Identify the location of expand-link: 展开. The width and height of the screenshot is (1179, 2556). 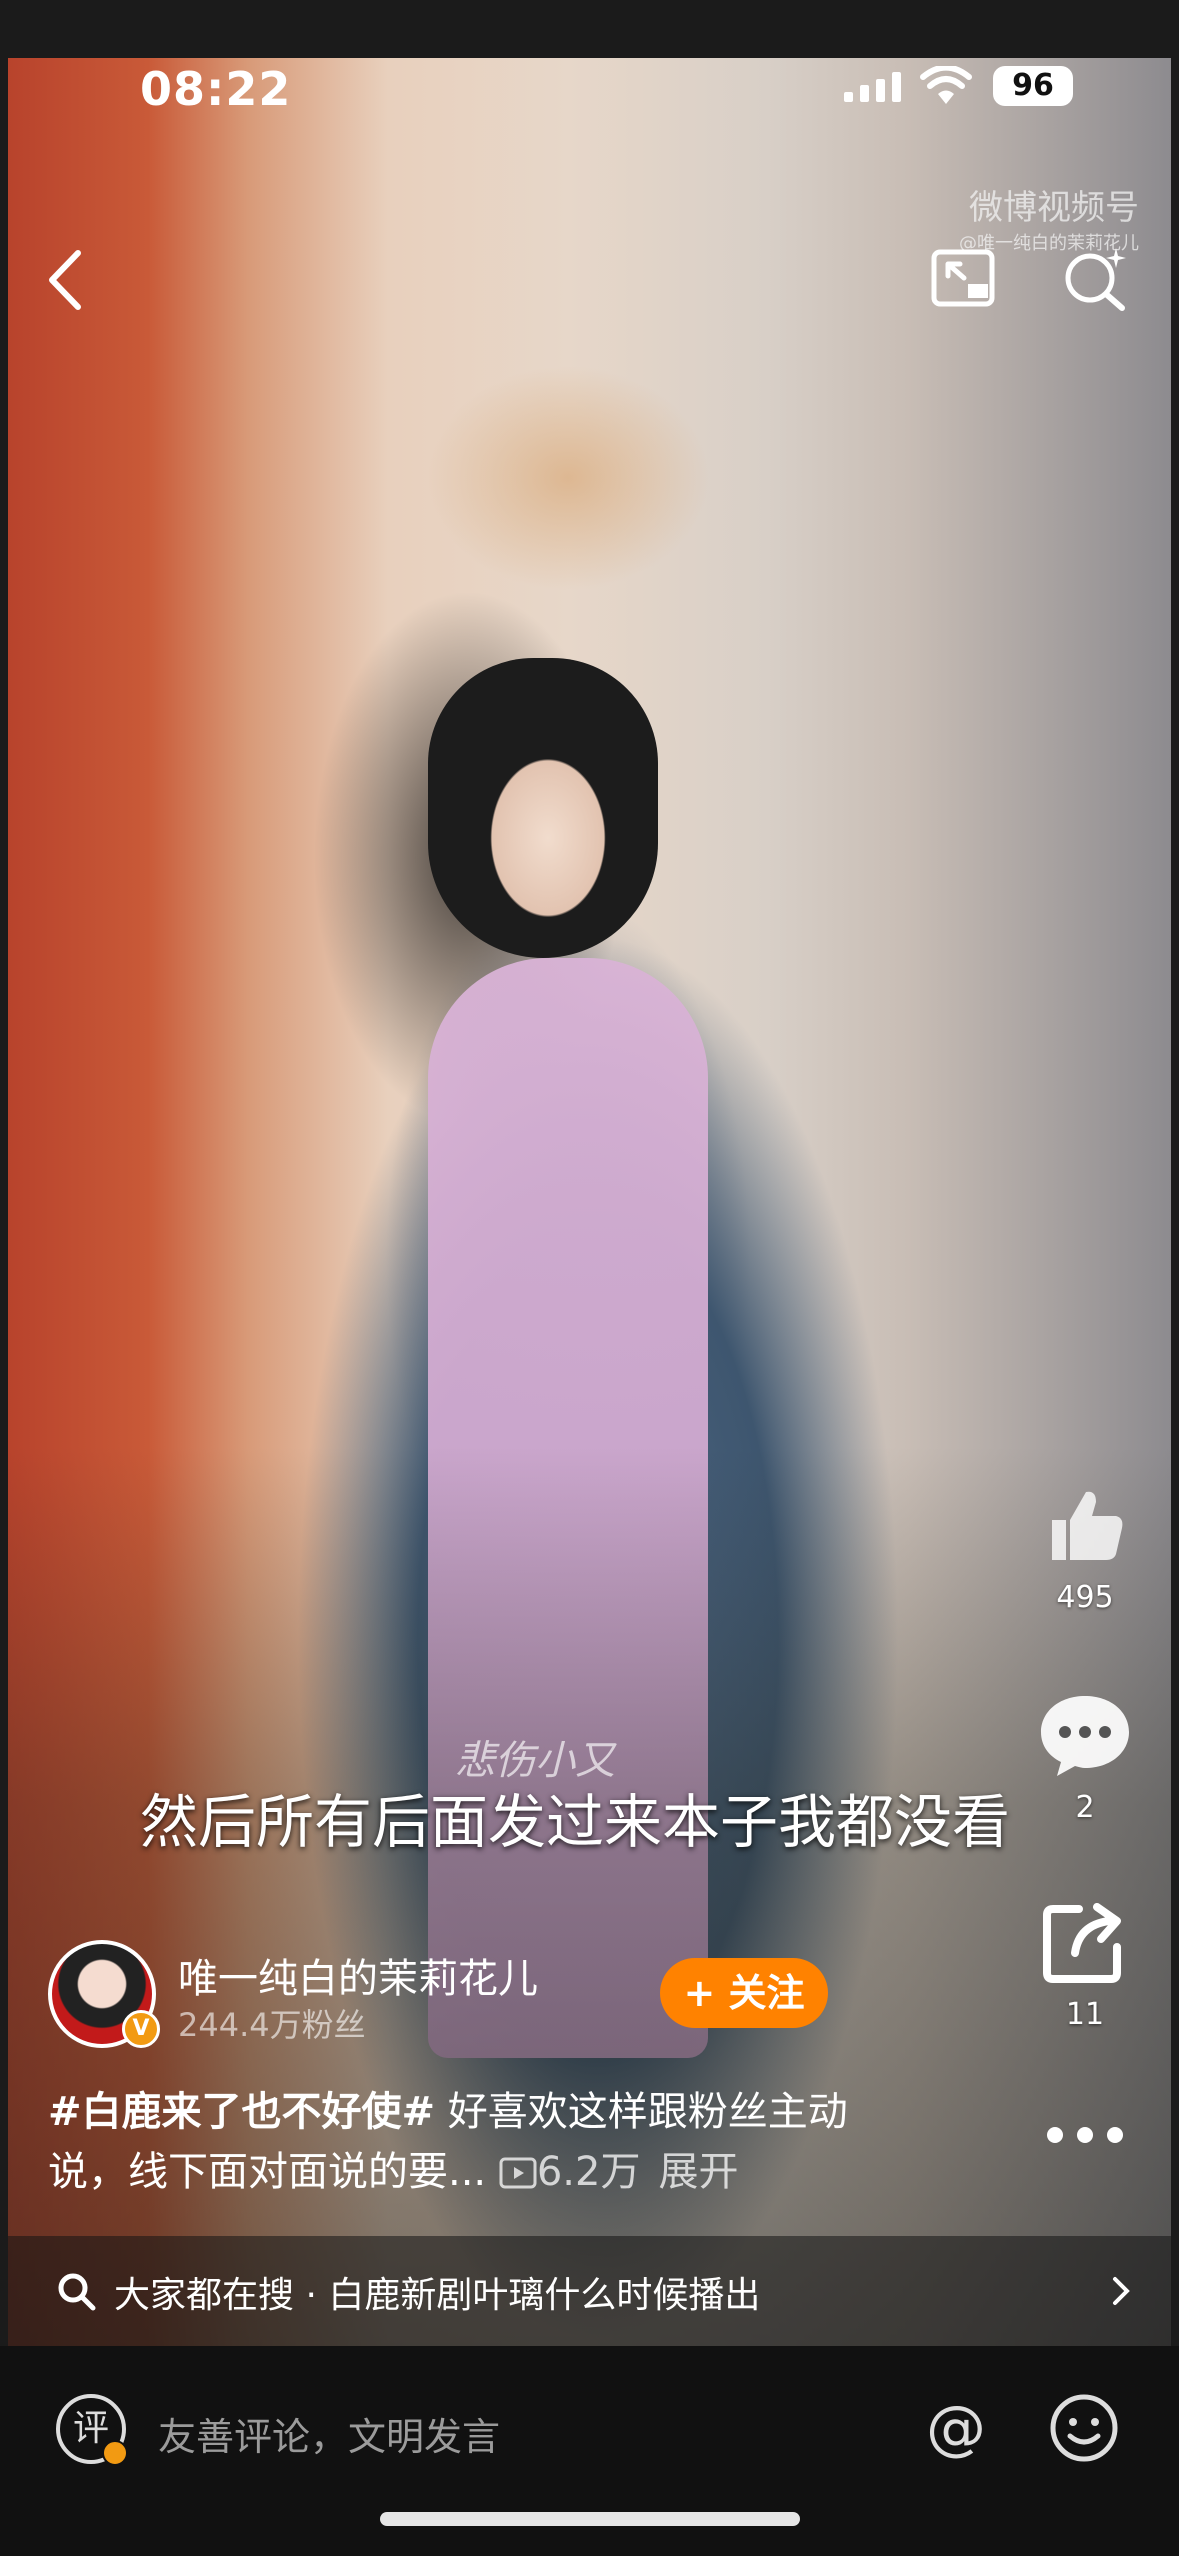
(698, 2172).